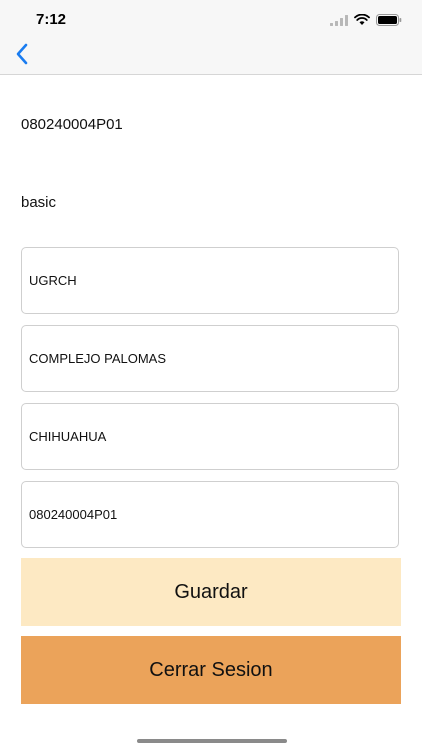  I want to click on chevron-left-icon, so click(22, 56).